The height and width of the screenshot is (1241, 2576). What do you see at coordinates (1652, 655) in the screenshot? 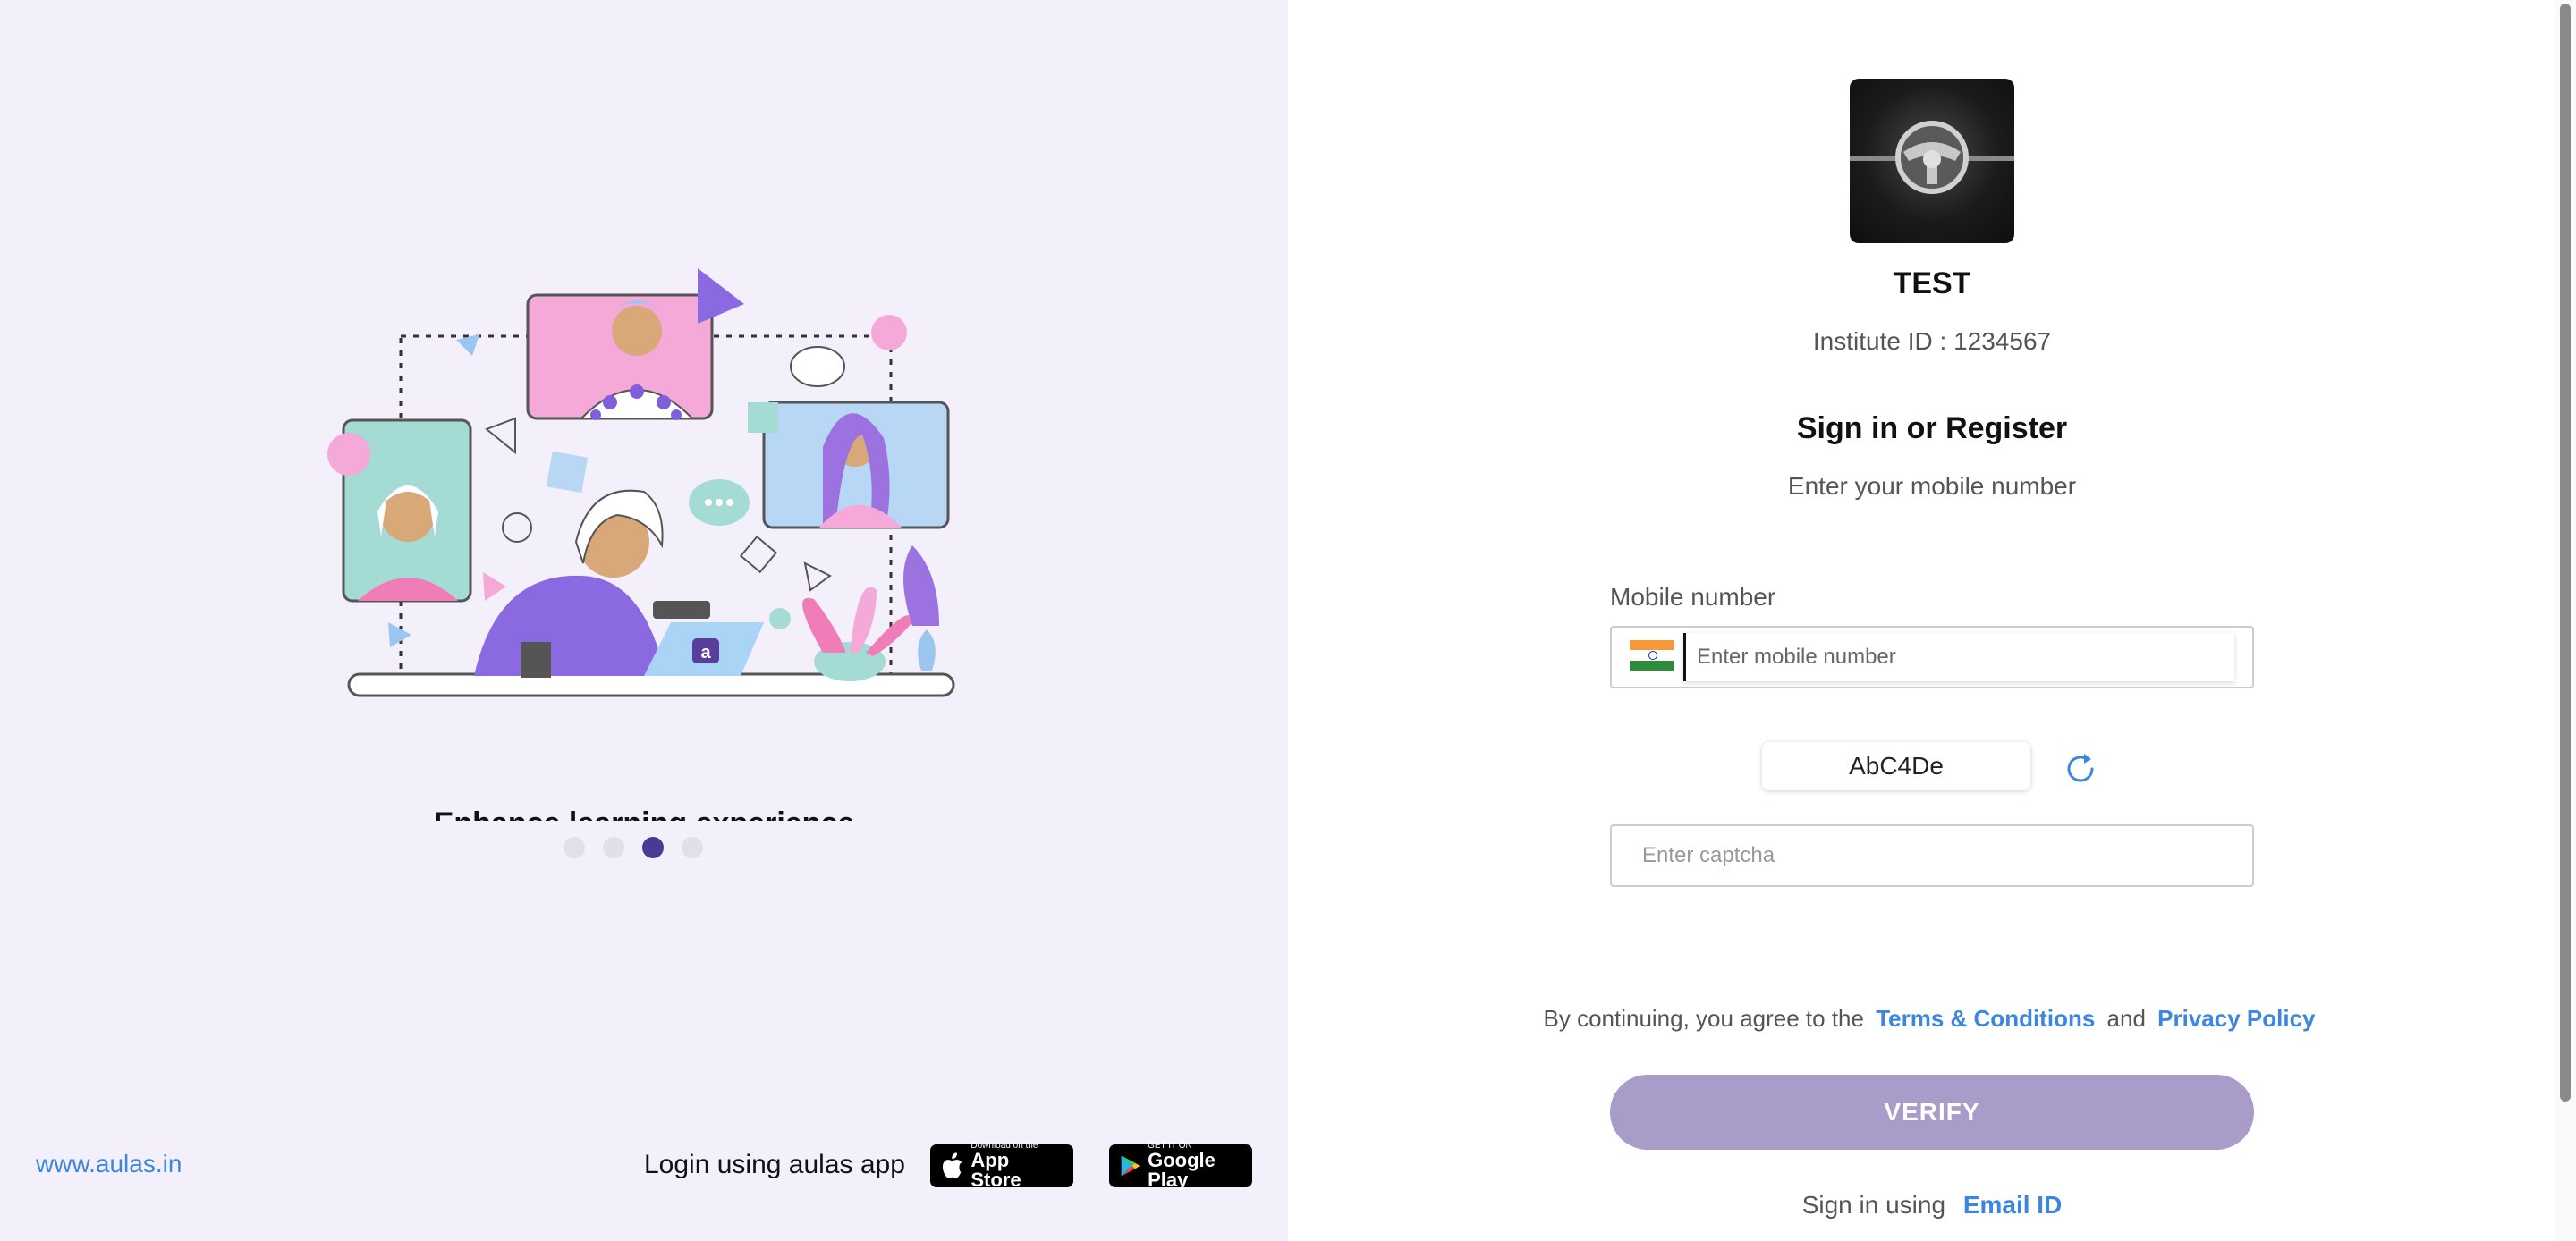
I see `india-flag-icon` at bounding box center [1652, 655].